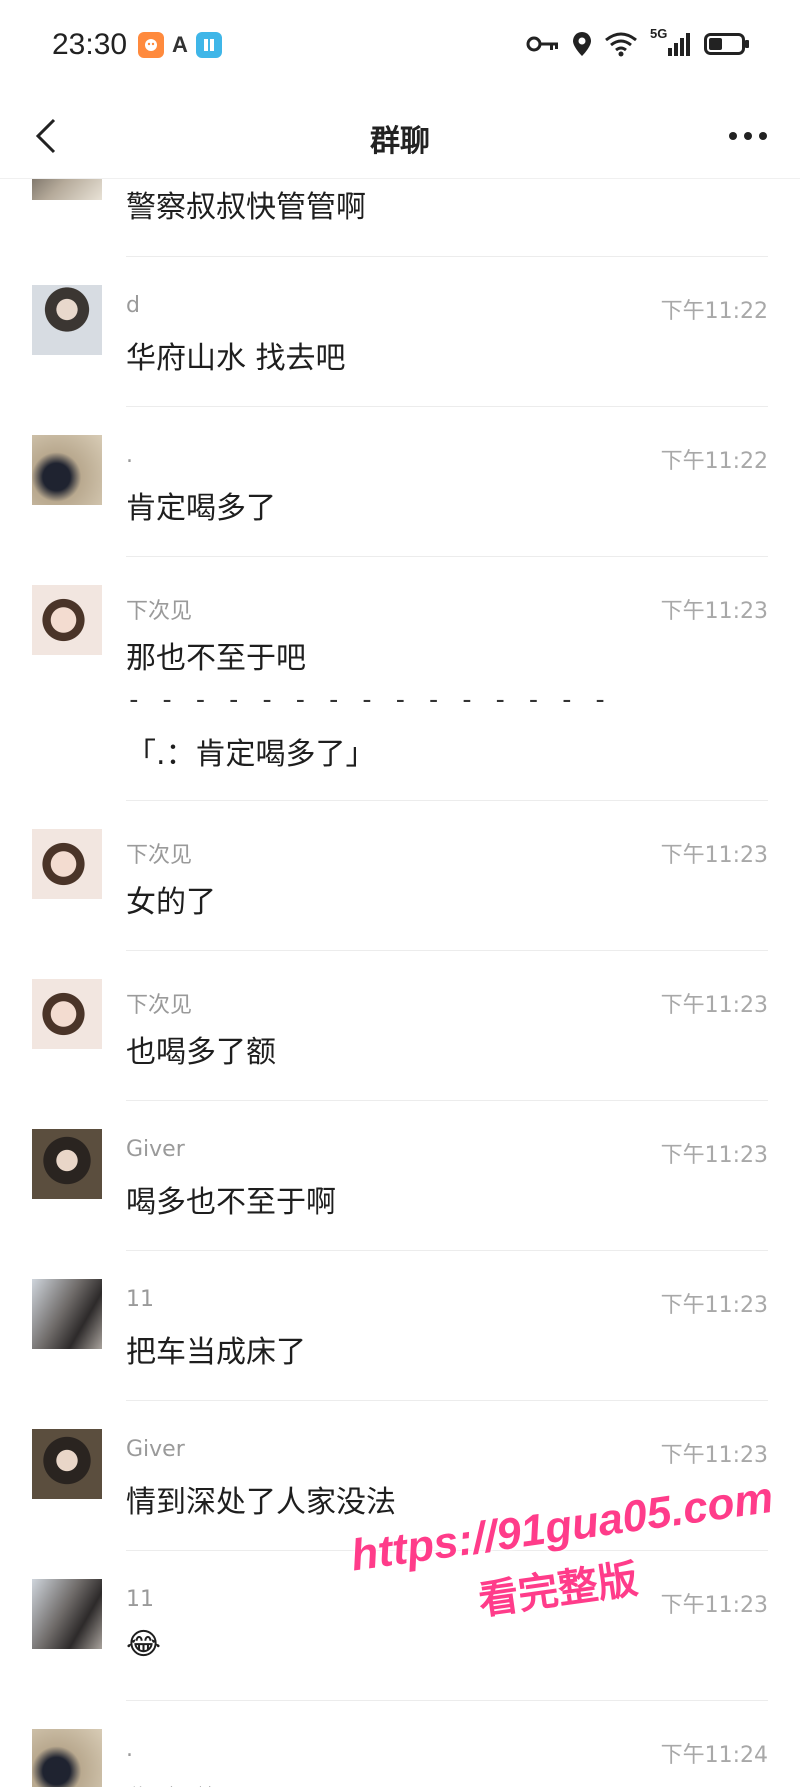  I want to click on message-text: 女的了, so click(171, 902).